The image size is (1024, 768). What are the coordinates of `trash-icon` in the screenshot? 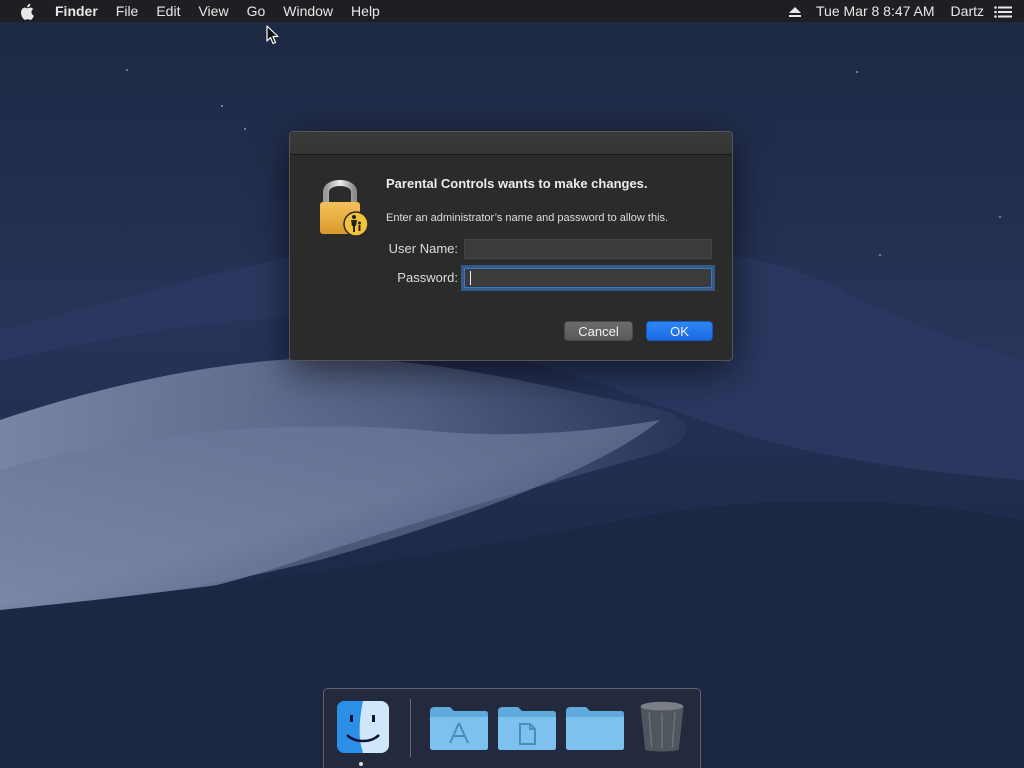 It's located at (662, 727).